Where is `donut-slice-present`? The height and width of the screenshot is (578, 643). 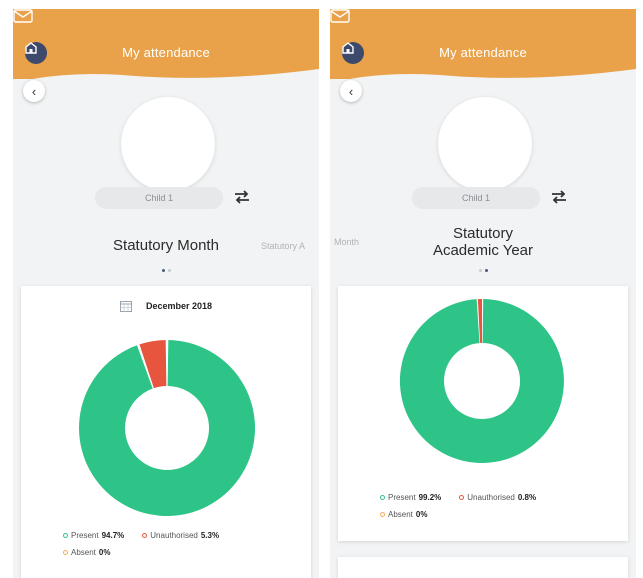 donut-slice-present is located at coordinates (167, 428).